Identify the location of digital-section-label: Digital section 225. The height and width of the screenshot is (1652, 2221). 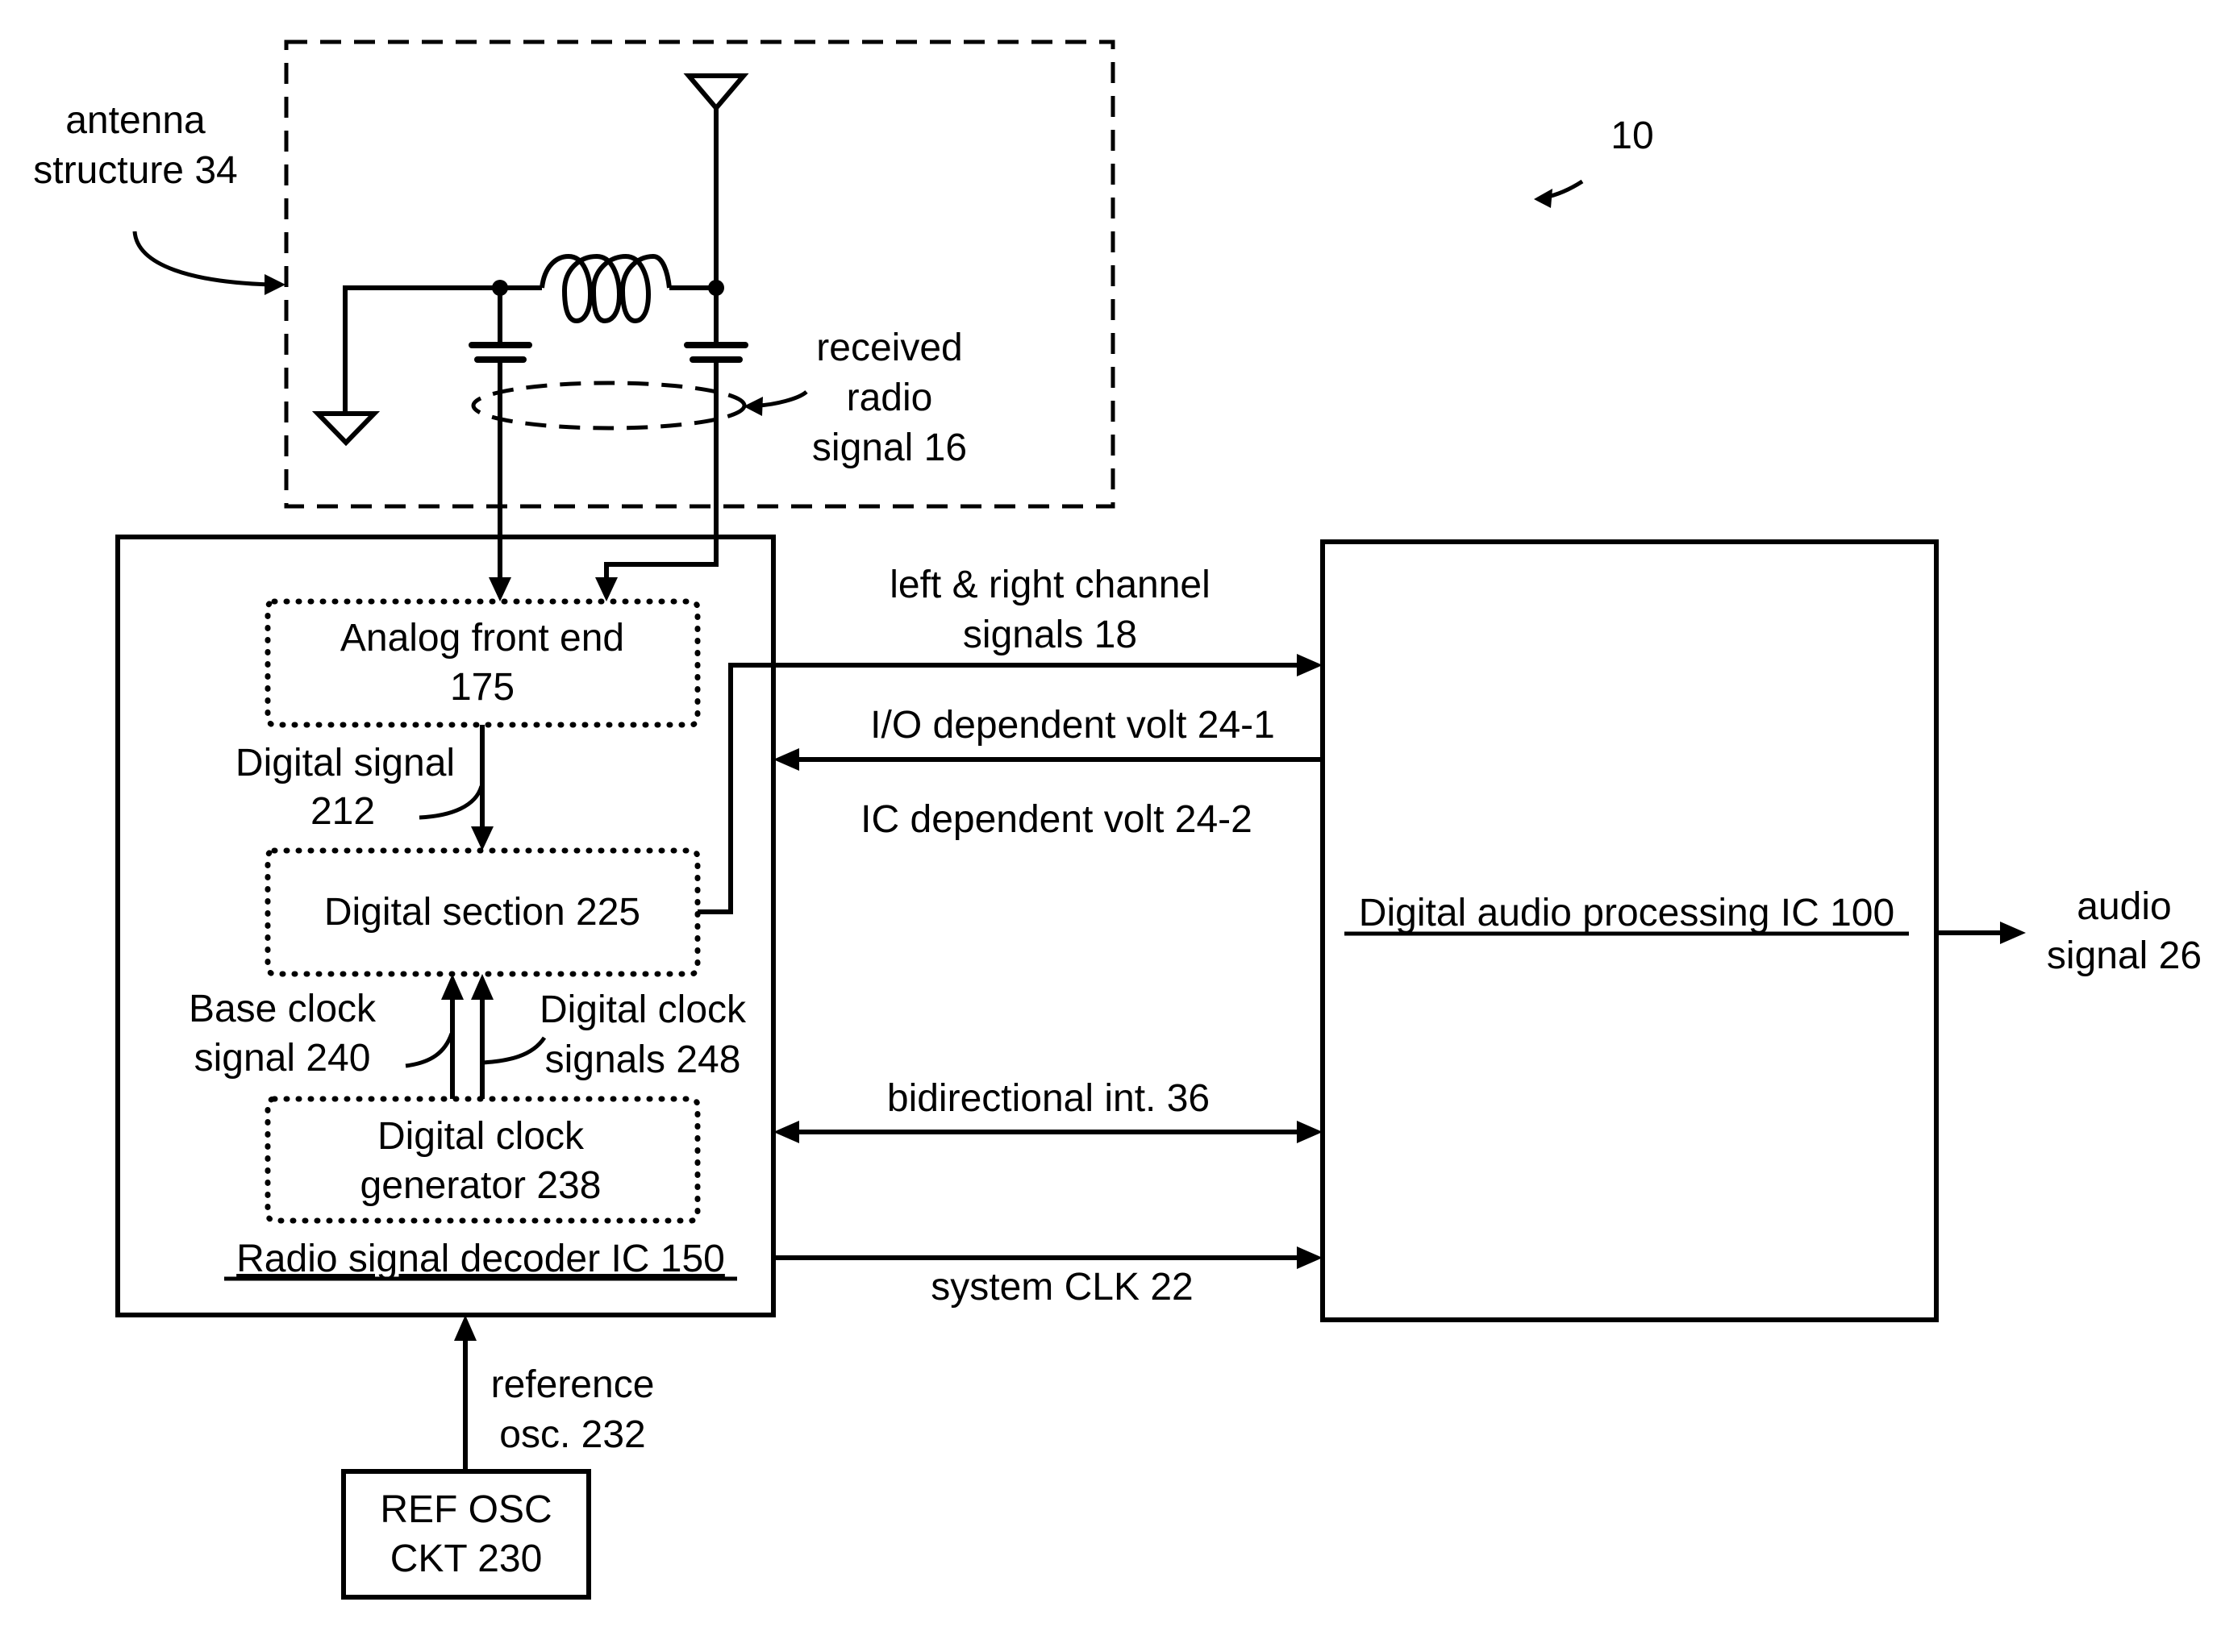
(482, 912).